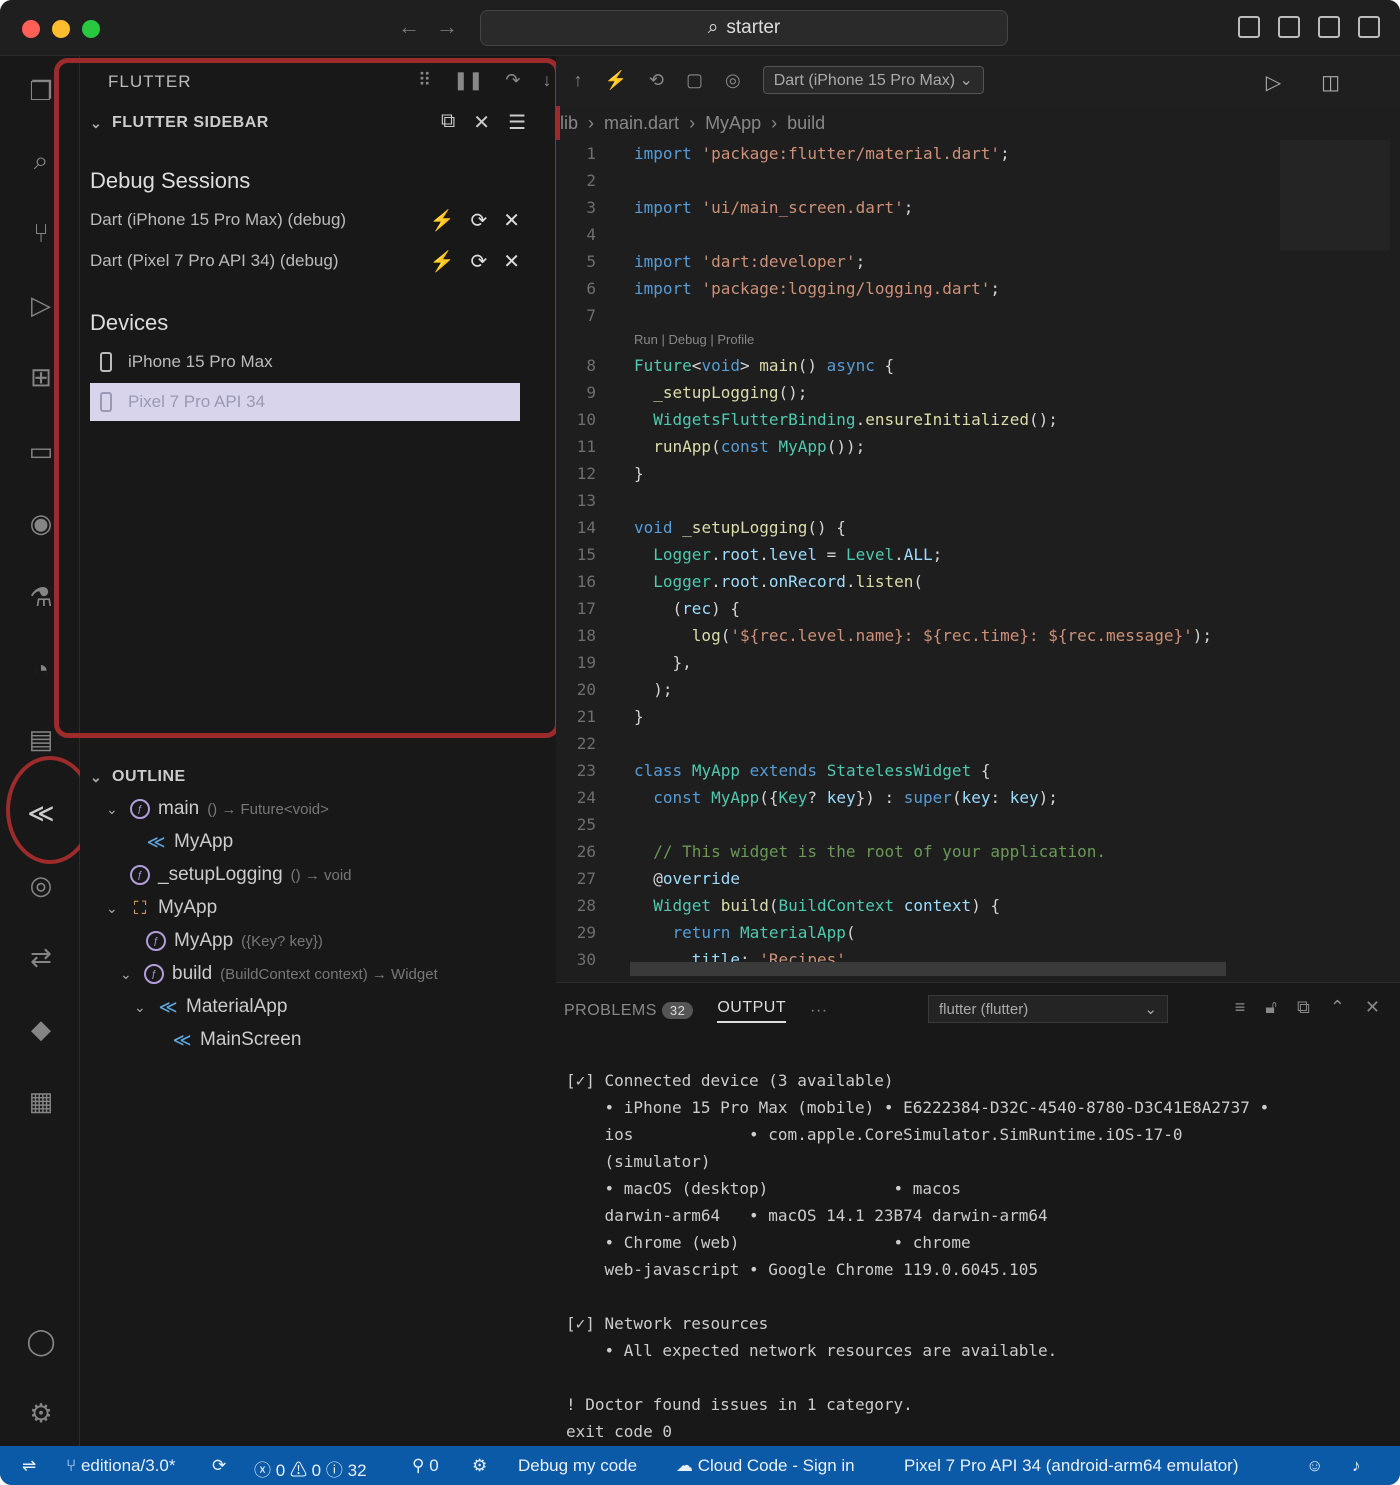 The image size is (1400, 1485). I want to click on output-line: • Chrome (web) • chrome, so click(768, 1242).